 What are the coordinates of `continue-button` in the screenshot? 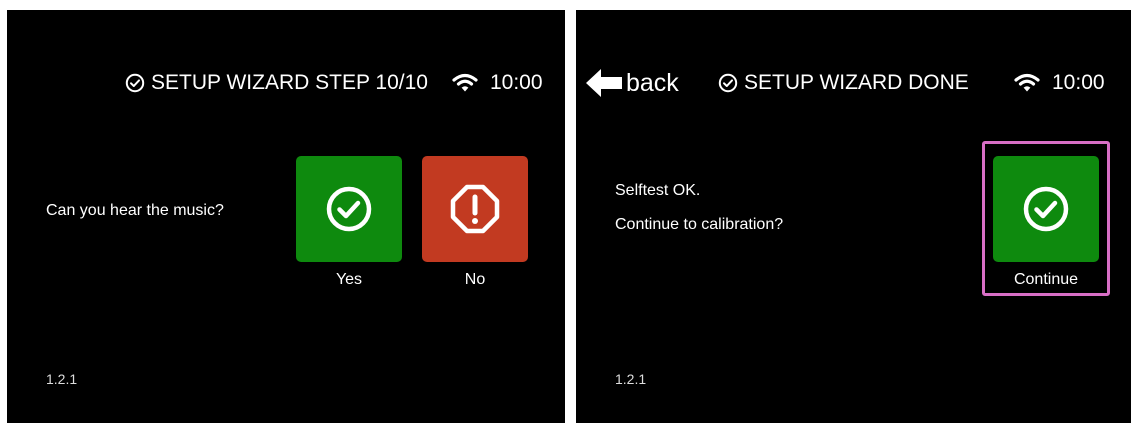 It's located at (1046, 209).